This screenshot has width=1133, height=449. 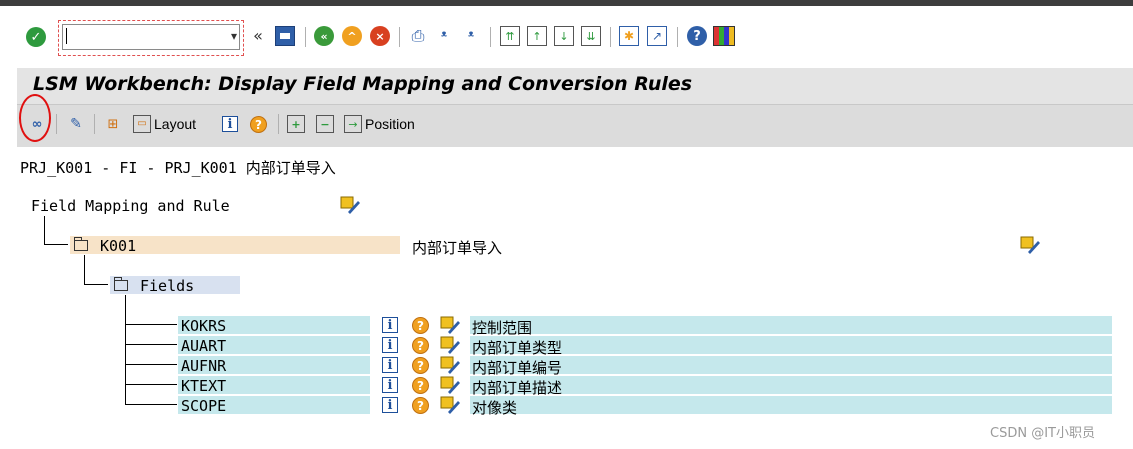 What do you see at coordinates (151, 37) in the screenshot?
I see `command-field: ▾` at bounding box center [151, 37].